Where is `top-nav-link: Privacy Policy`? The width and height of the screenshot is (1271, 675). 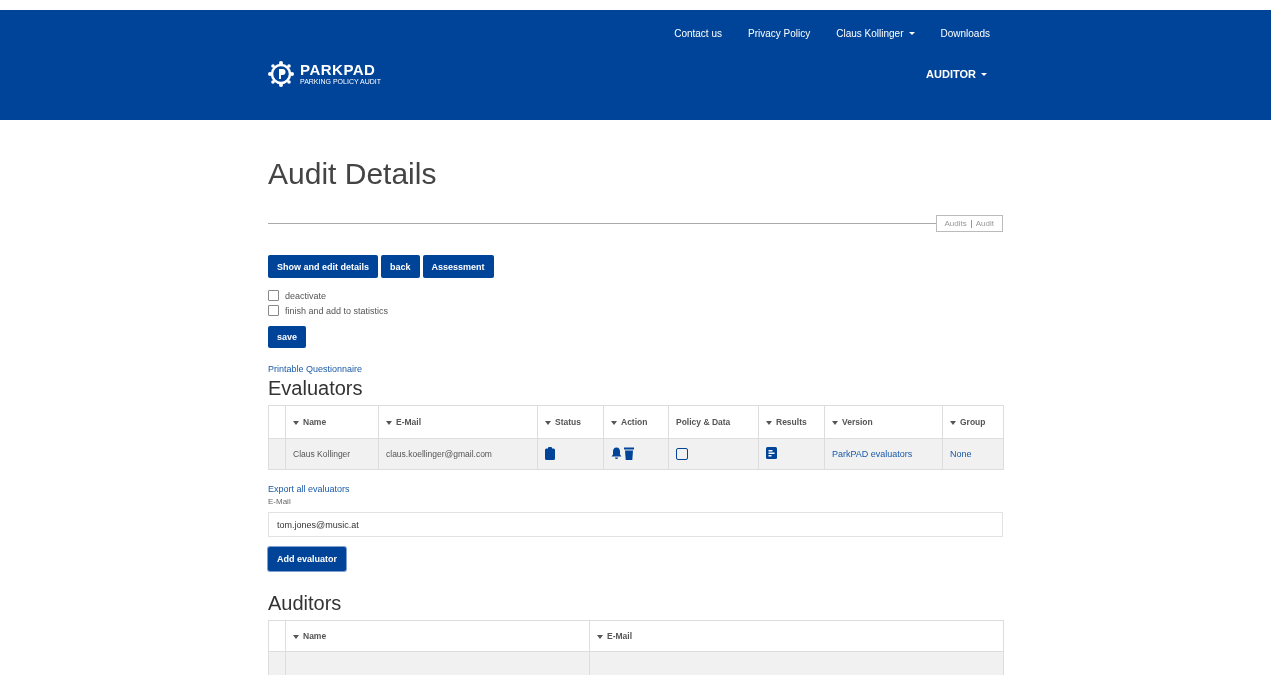
top-nav-link: Privacy Policy is located at coordinates (779, 33).